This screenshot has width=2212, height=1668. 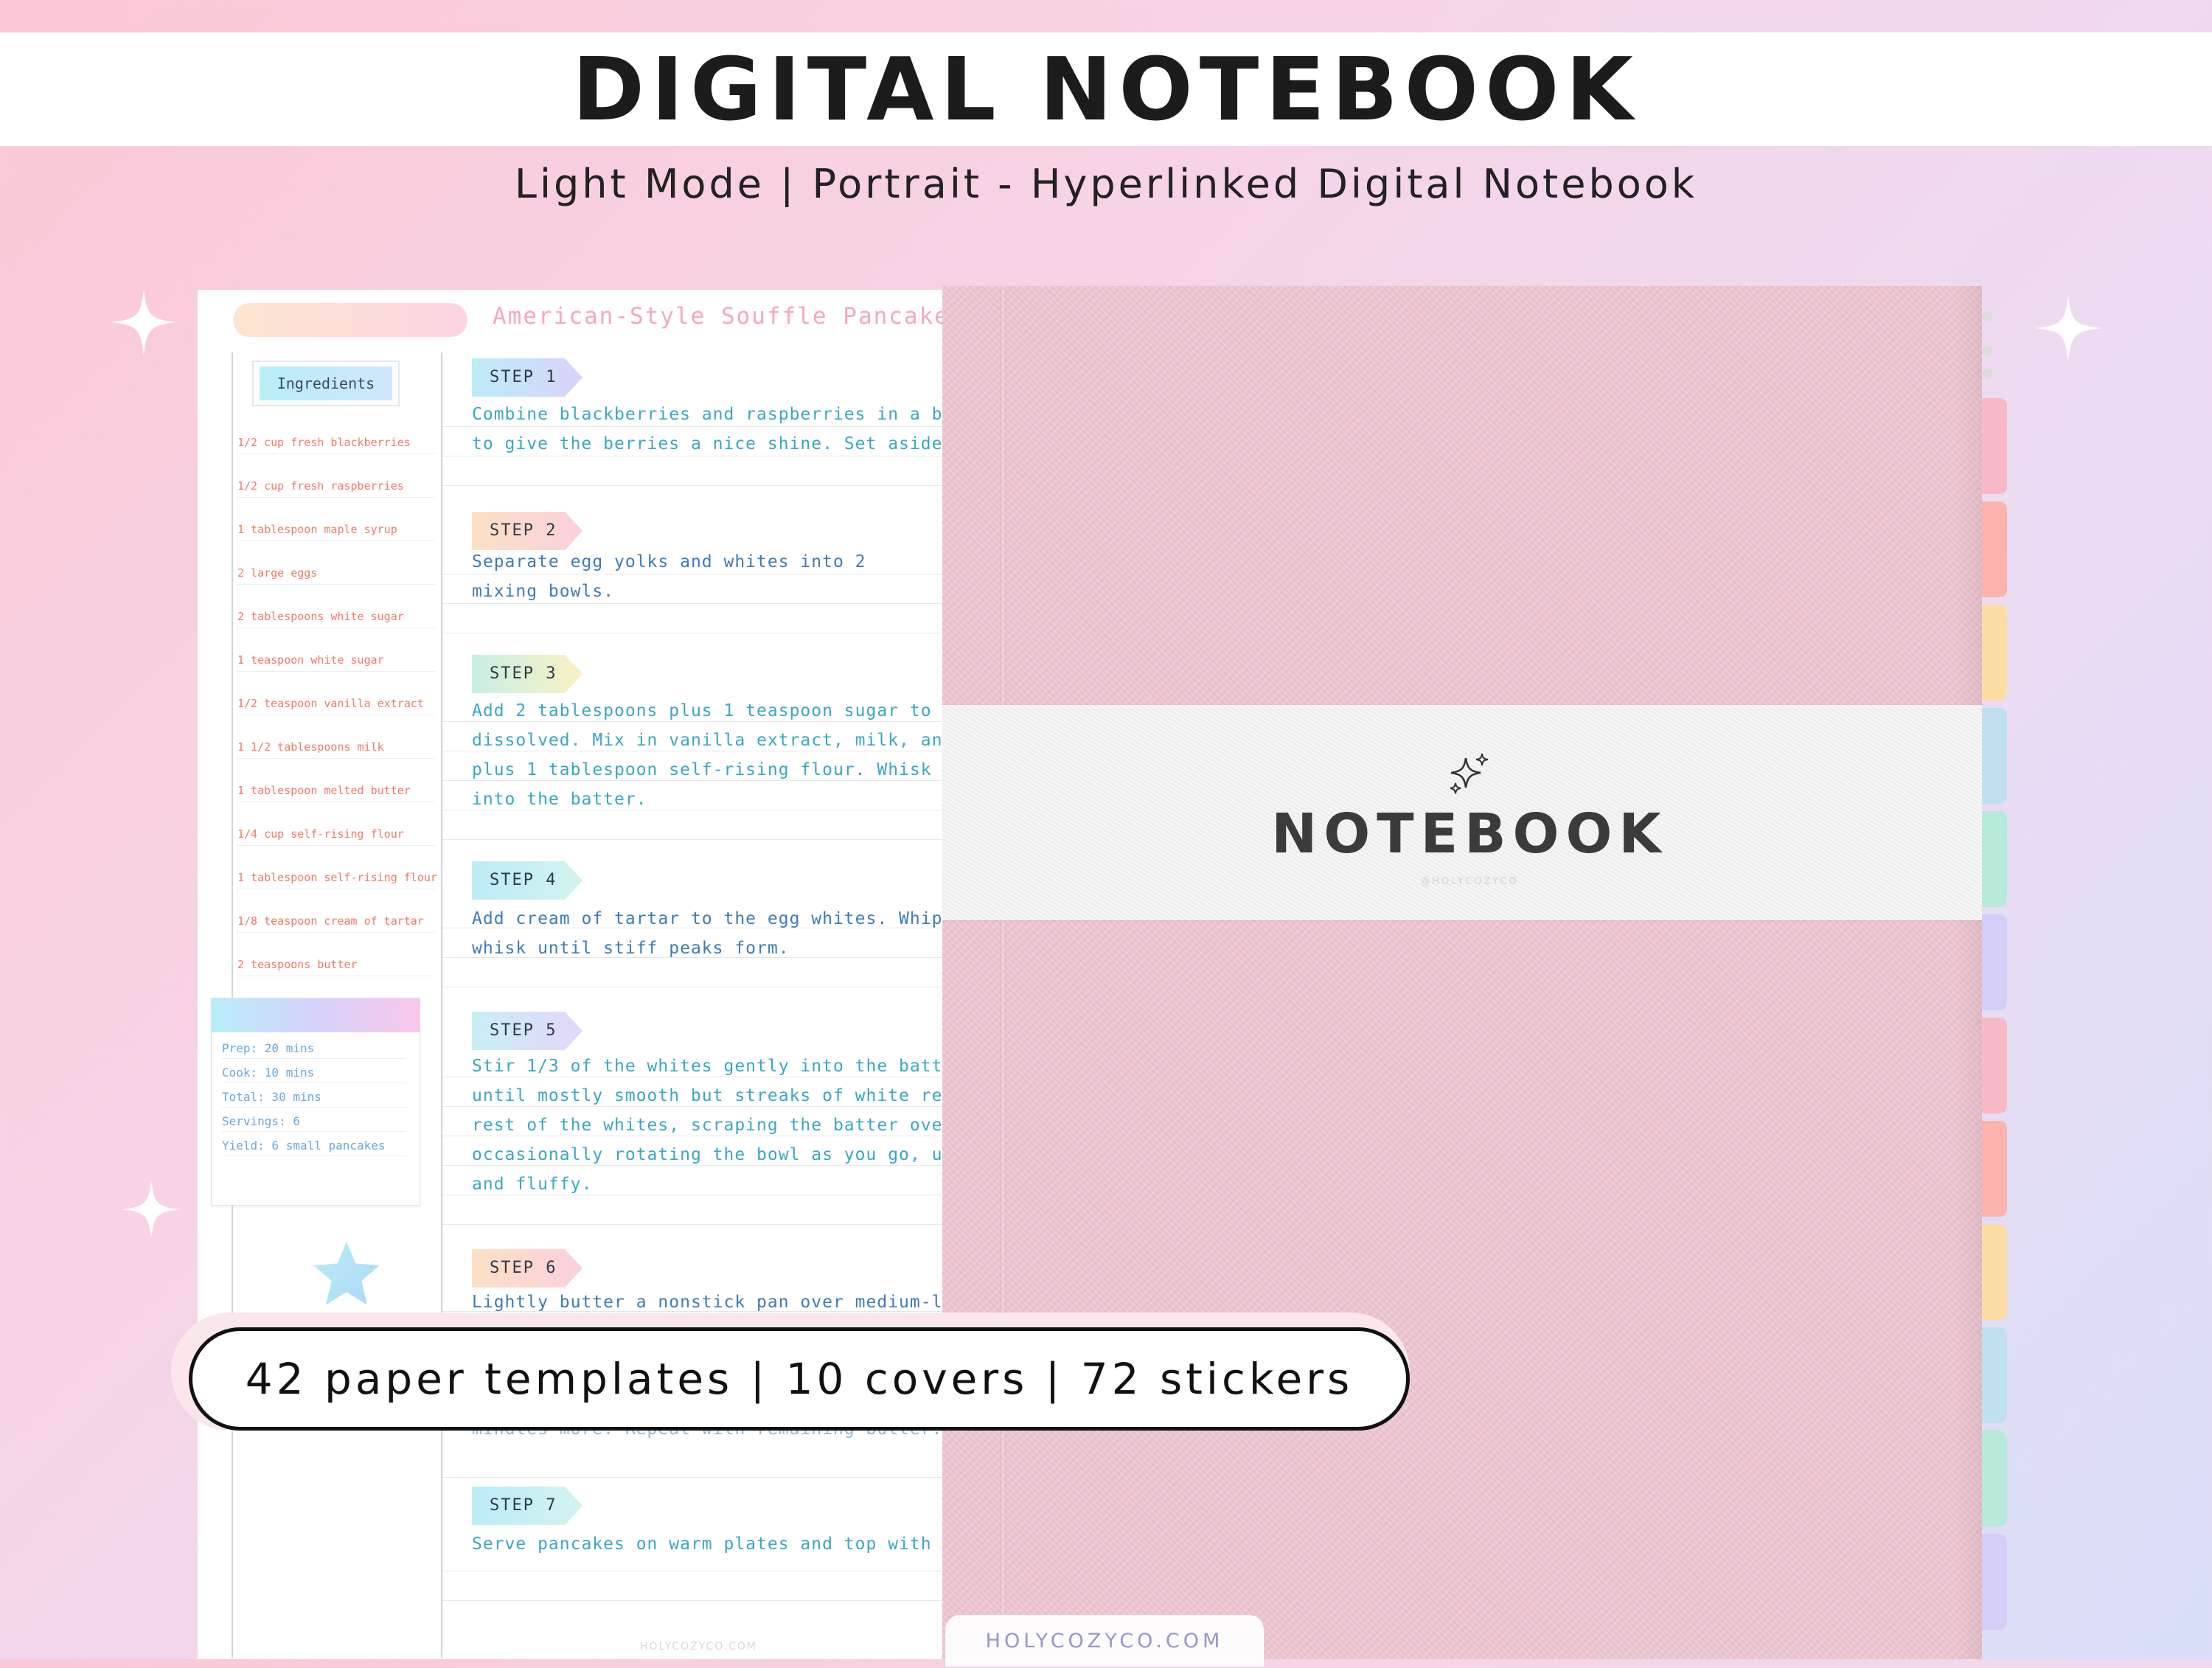 I want to click on step-5-label: STEP 5, so click(x=527, y=1031).